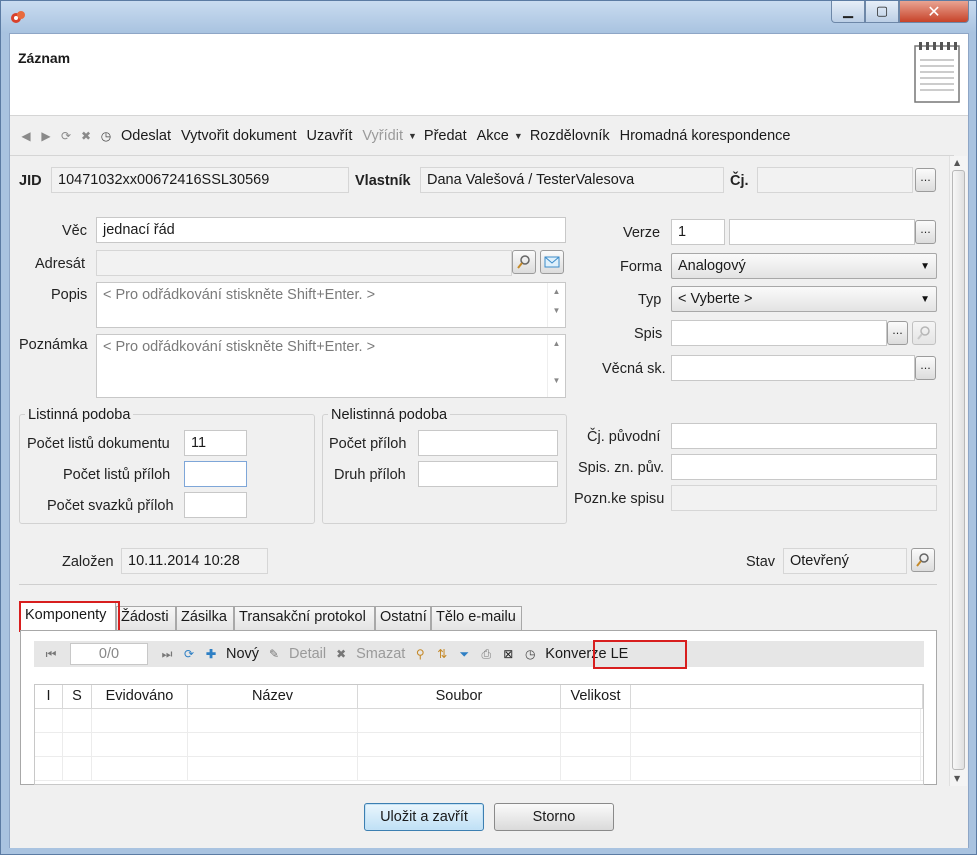 The height and width of the screenshot is (855, 977). What do you see at coordinates (572, 180) in the screenshot?
I see `vlastnik-field: Dana Valešová / TesterValesova` at bounding box center [572, 180].